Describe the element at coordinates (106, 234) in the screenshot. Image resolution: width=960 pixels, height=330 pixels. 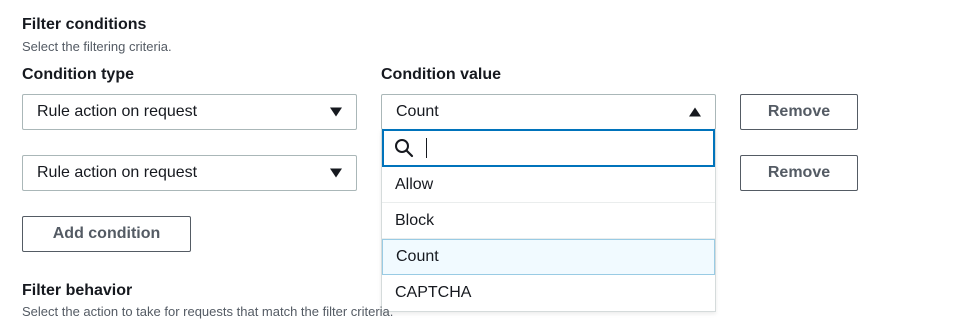
I see `add-condition-button: Add condition` at that location.